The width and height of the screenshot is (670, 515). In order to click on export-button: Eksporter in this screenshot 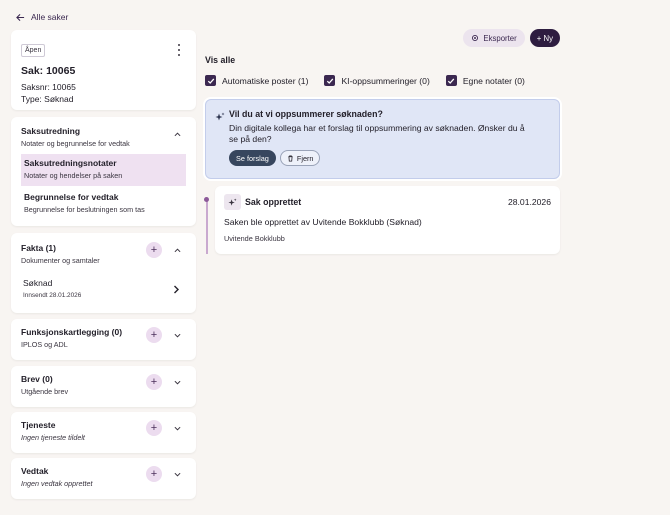, I will do `click(494, 38)`.